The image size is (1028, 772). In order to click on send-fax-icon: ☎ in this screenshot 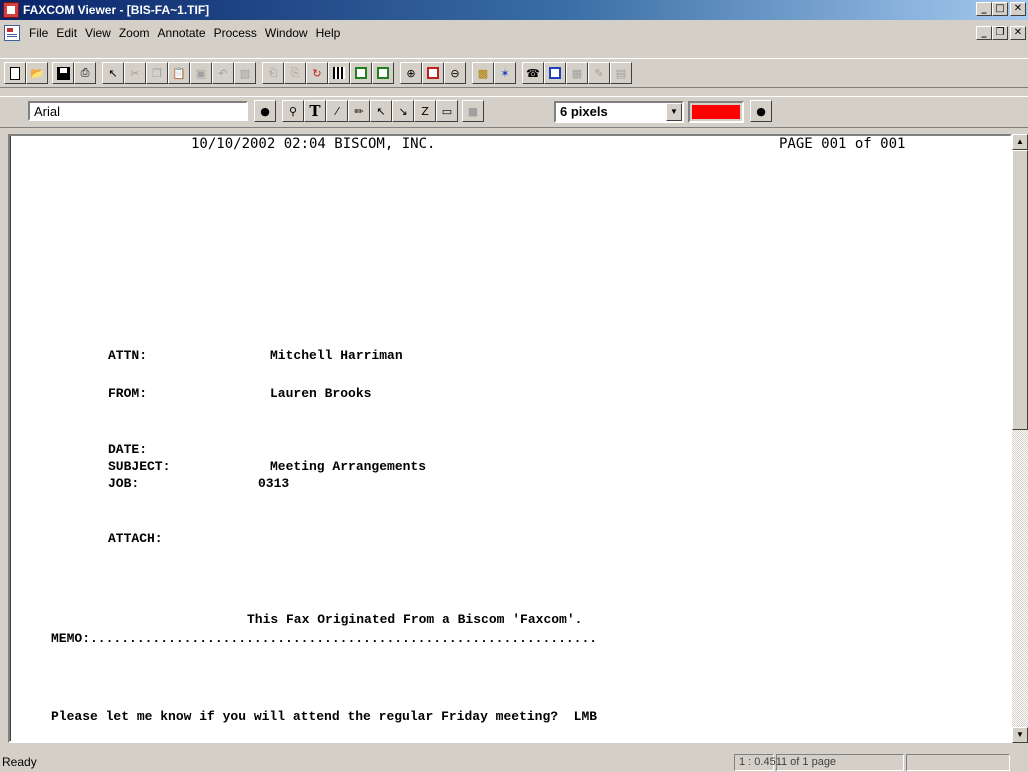, I will do `click(533, 73)`.